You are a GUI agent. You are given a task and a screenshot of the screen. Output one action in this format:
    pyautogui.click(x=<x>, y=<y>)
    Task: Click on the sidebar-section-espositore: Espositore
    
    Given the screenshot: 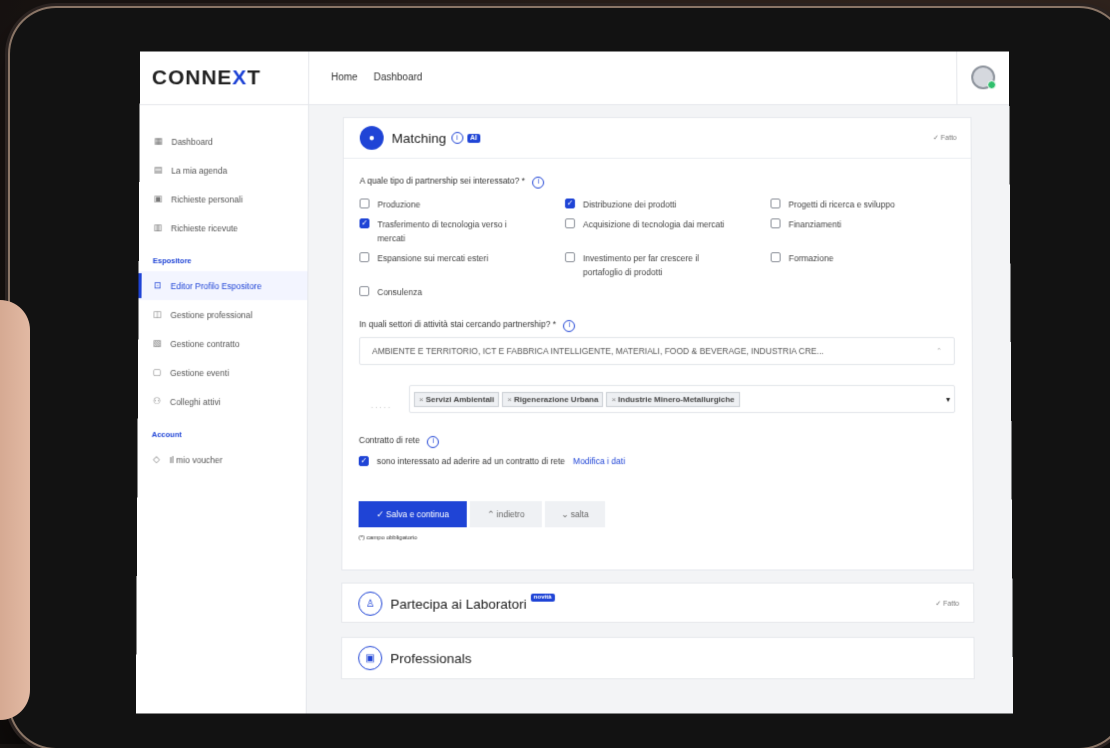 What is the action you would take?
    pyautogui.click(x=172, y=261)
    